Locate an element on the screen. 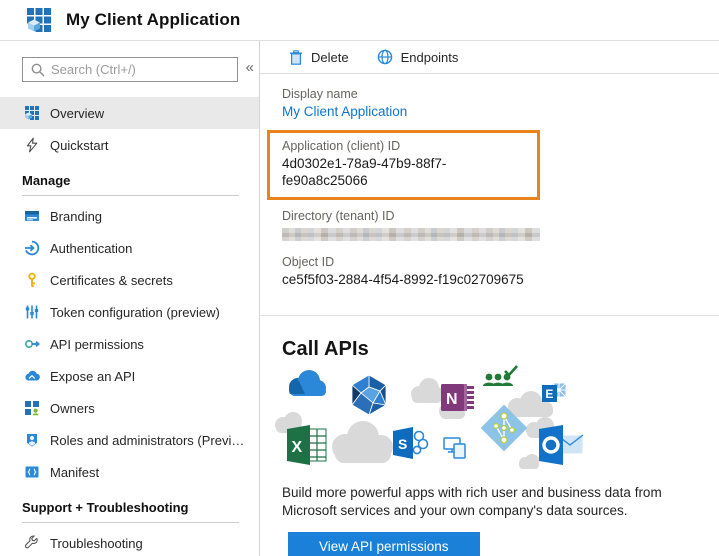  sidebar-item-branding: Branding is located at coordinates (129, 216).